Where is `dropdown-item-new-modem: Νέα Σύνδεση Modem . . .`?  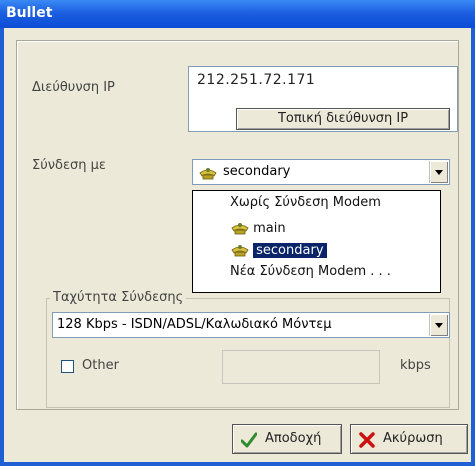
dropdown-item-new-modem: Νέα Σύνδεση Modem . . . is located at coordinates (310, 271).